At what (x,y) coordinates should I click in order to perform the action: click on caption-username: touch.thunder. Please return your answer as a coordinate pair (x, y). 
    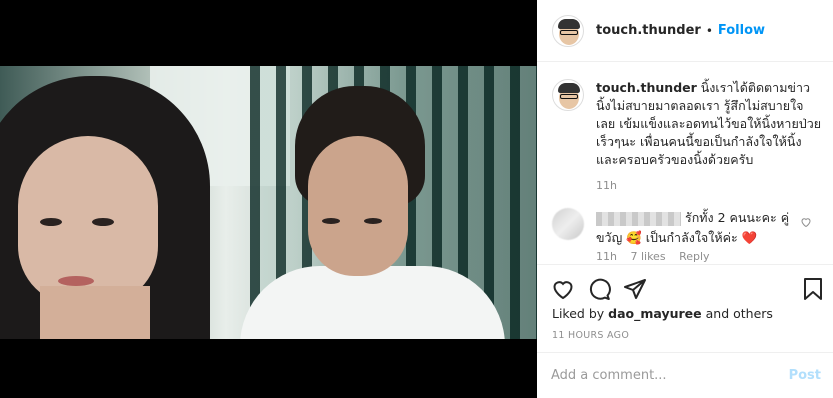
    Looking at the image, I should click on (646, 87).